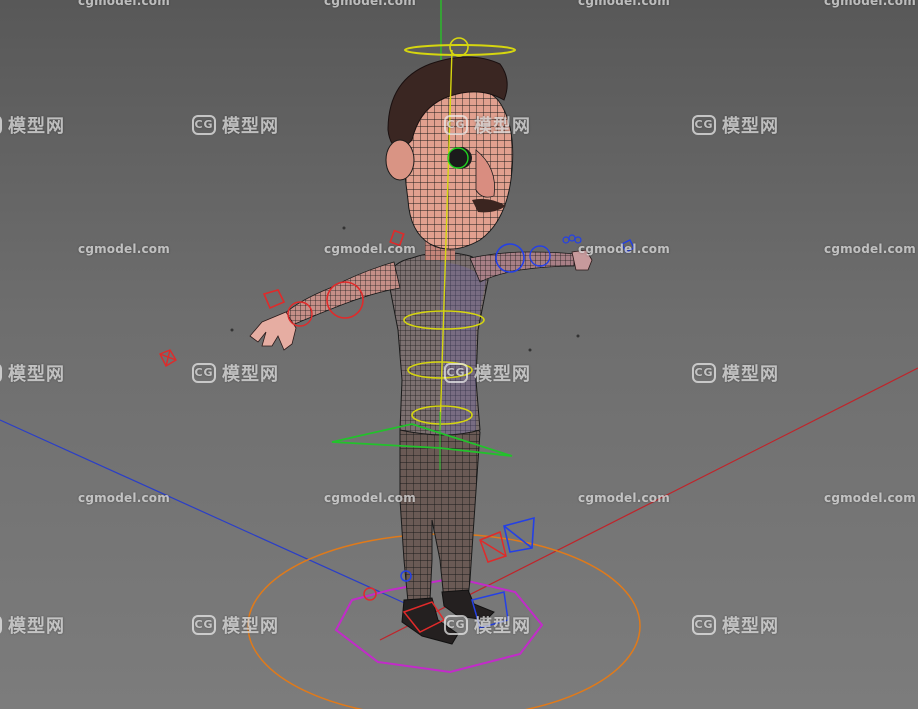 This screenshot has width=918, height=709. I want to click on left-wrist-control, so click(274, 299).